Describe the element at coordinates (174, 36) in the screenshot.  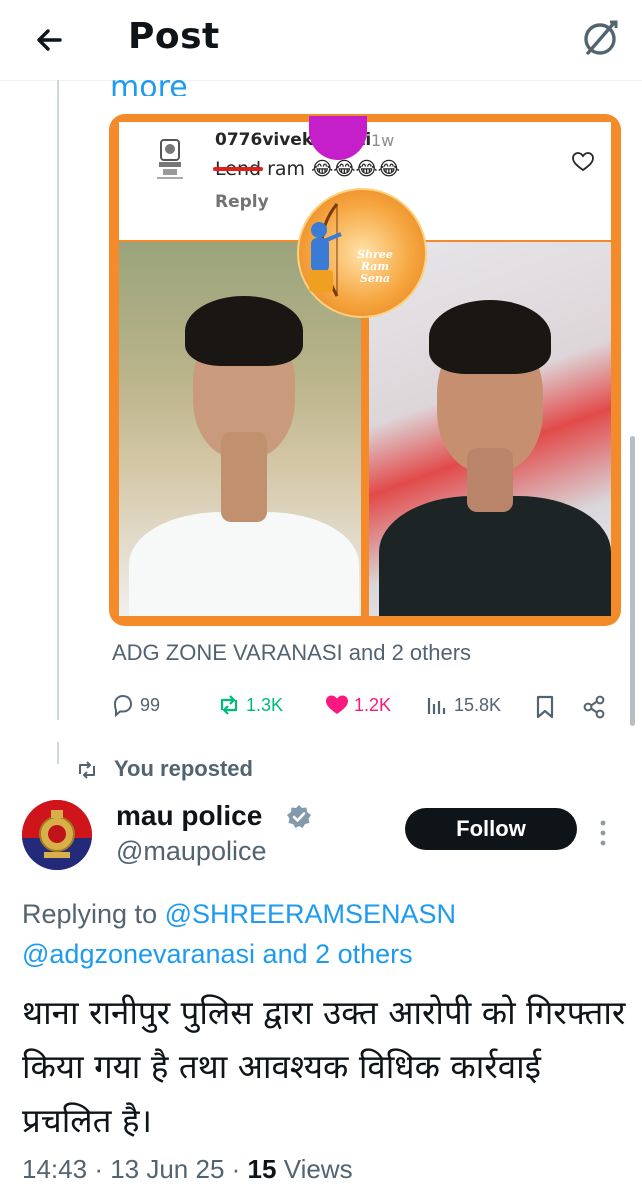
I see `page-title: Post` at that location.